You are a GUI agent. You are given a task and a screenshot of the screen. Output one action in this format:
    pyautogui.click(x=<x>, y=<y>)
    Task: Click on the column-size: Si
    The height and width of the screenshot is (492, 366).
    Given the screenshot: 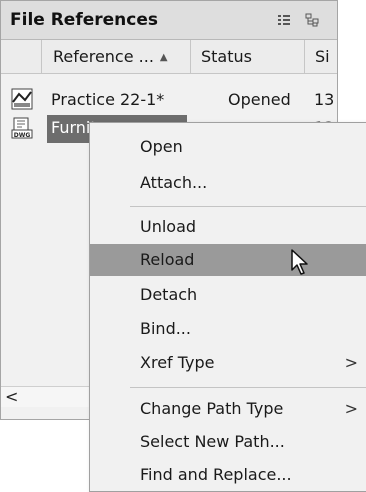 What is the action you would take?
    pyautogui.click(x=322, y=56)
    